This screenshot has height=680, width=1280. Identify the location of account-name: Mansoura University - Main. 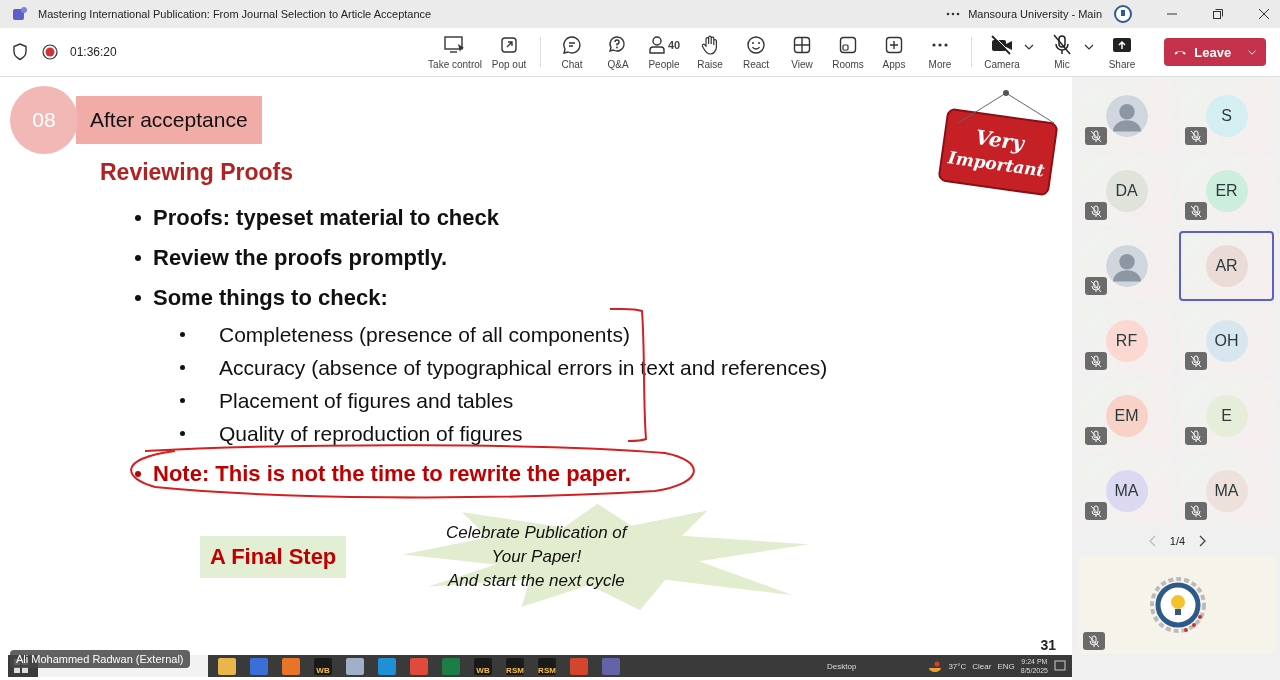
(1035, 14).